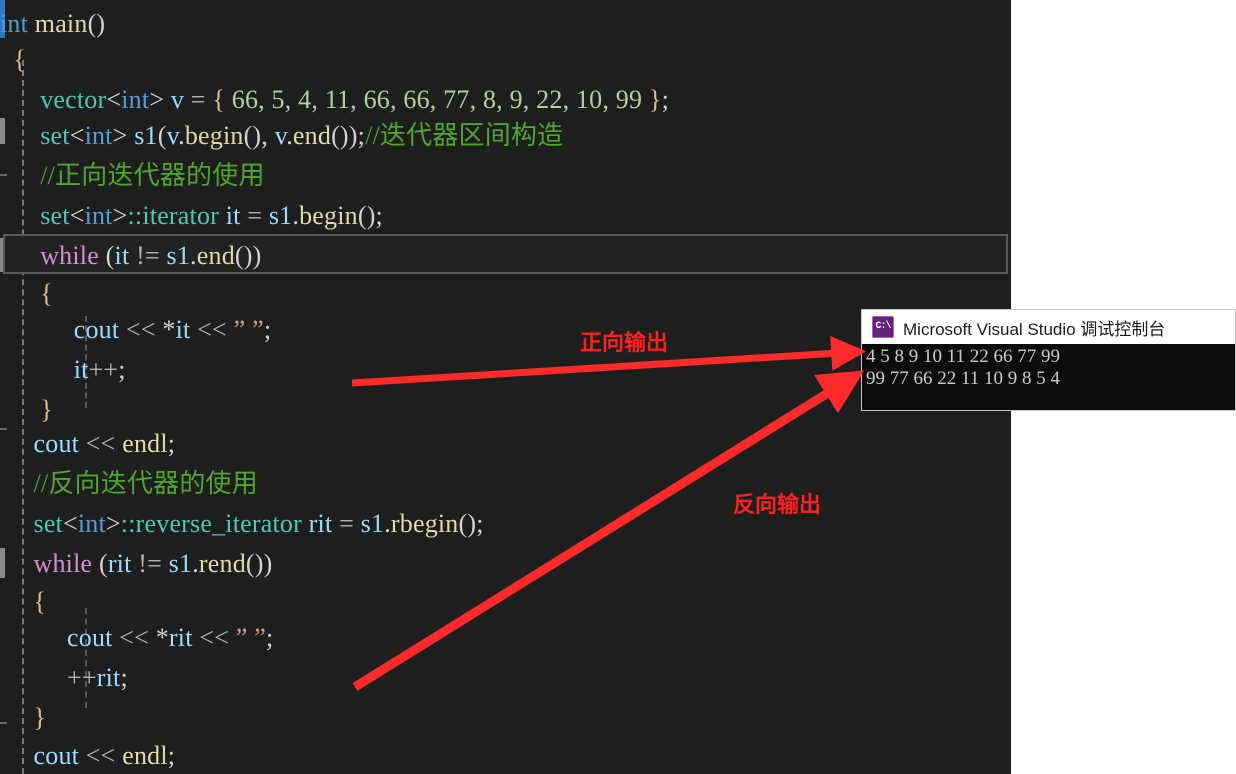 This screenshot has height=774, width=1236. Describe the element at coordinates (505, 216) in the screenshot. I see `code-line-6: set<int>::iterator it = s1.begin();` at that location.